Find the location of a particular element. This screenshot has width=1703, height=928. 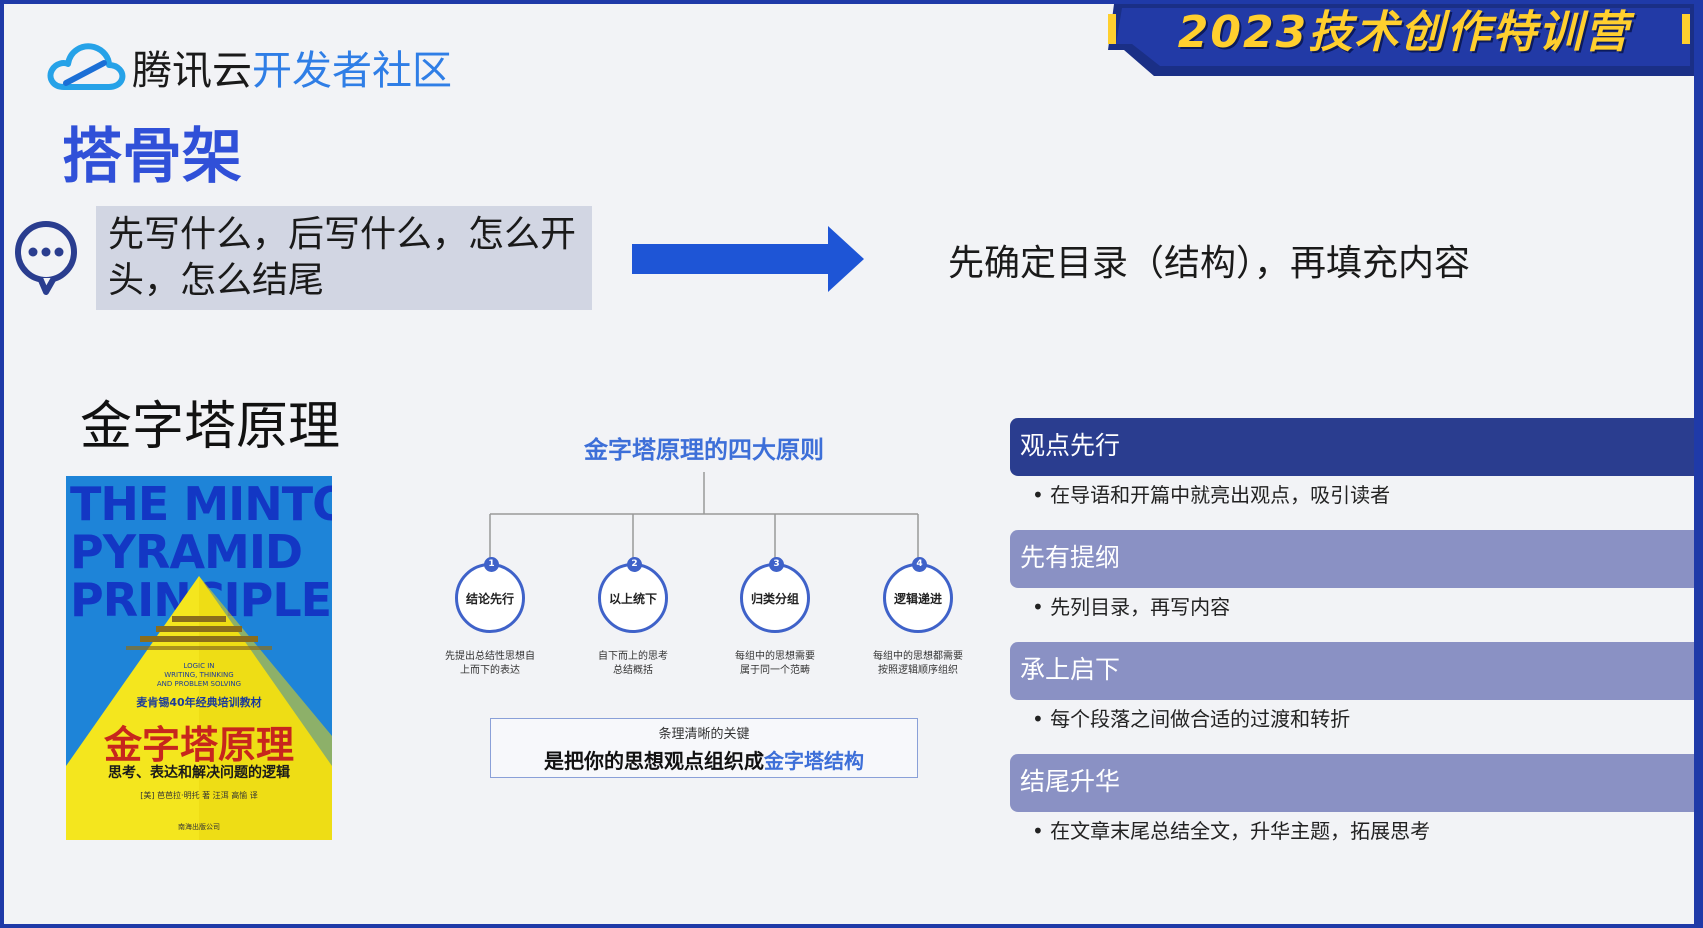

node-description-4: 每组中的思想都需要 按照逻辑顺序组织 is located at coordinates (918, 663).